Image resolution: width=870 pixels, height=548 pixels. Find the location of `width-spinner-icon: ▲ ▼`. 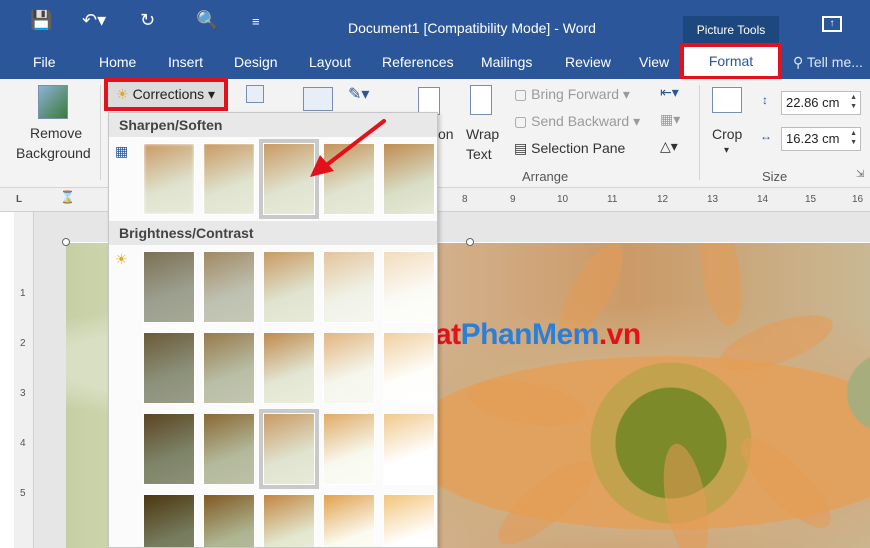

width-spinner-icon: ▲ ▼ is located at coordinates (853, 138).